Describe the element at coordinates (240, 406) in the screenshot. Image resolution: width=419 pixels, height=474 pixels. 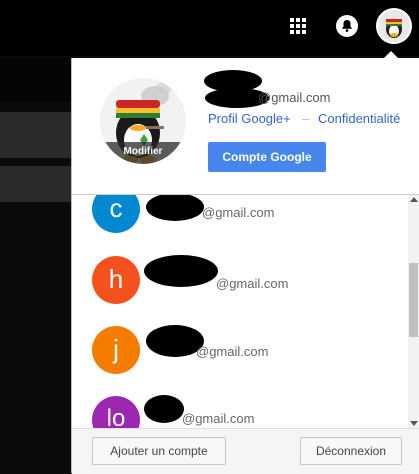
I see `account-row: lo @gmail.com` at that location.